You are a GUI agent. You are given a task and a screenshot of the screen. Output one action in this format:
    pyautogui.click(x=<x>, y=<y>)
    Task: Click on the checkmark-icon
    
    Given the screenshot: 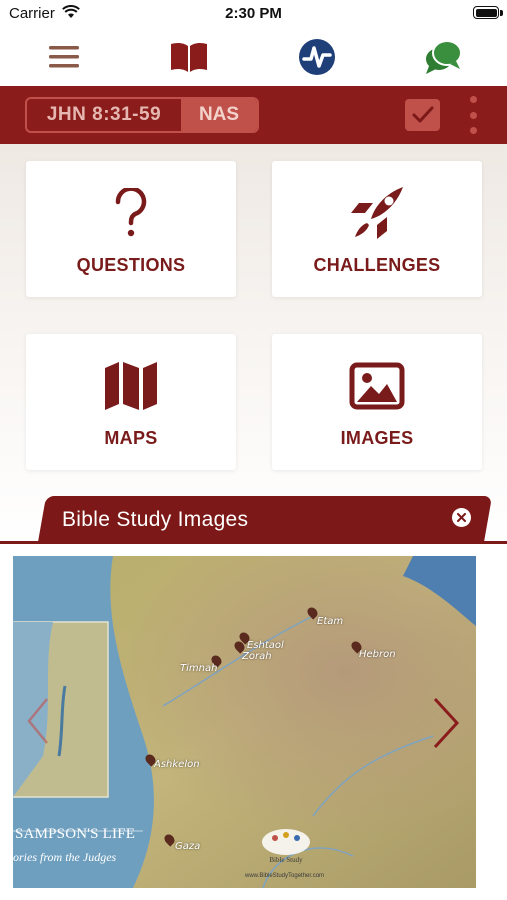 What is the action you would take?
    pyautogui.click(x=422, y=114)
    